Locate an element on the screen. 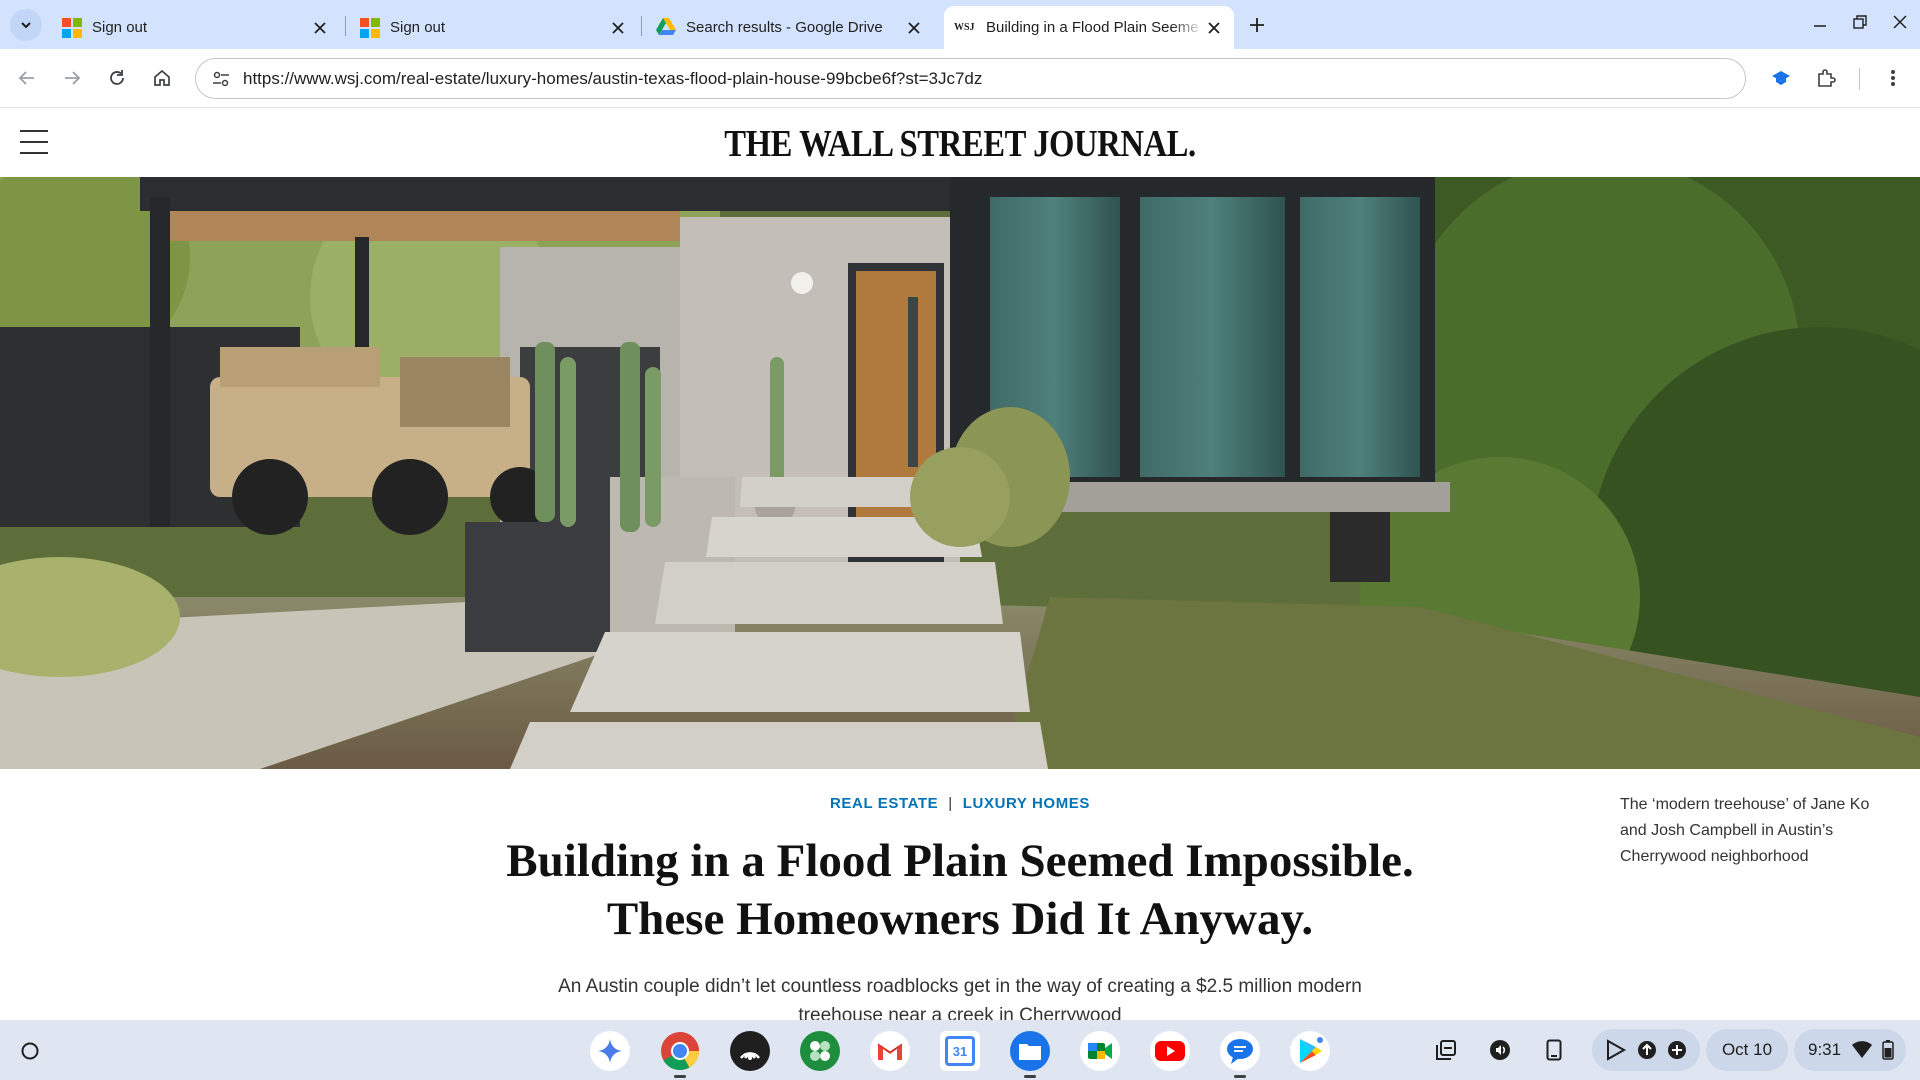  extensions-menu-button is located at coordinates (1826, 78).